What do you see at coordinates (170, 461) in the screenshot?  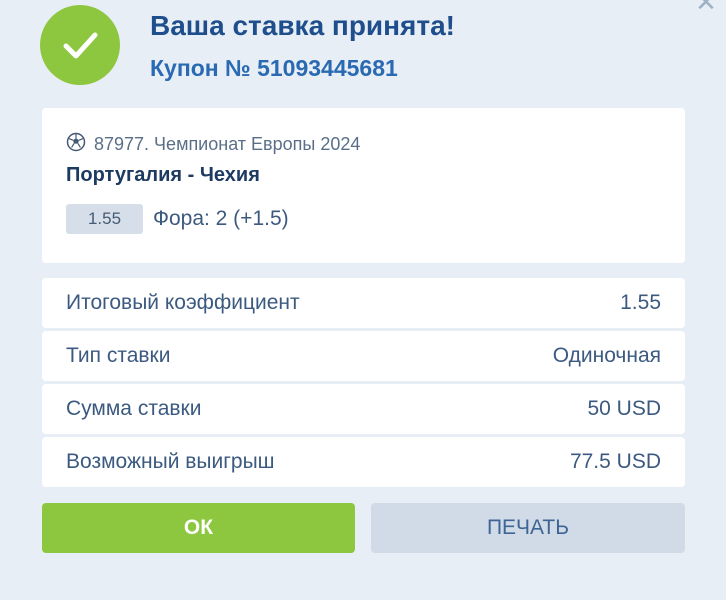 I see `summary-label: Возможный выигрыш` at bounding box center [170, 461].